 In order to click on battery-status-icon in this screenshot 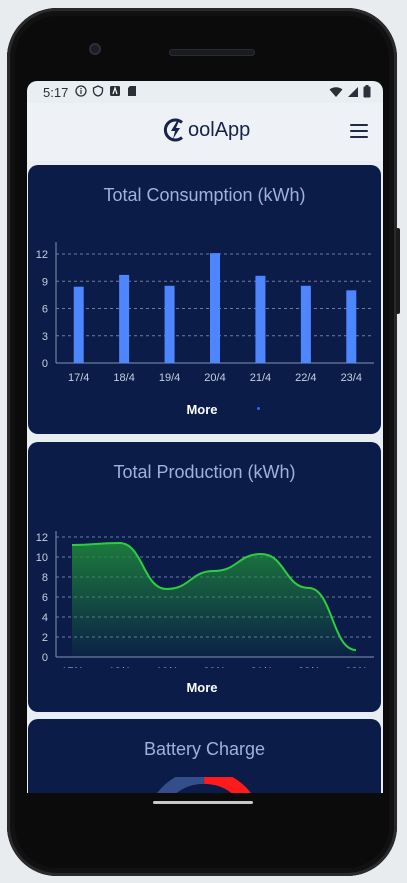, I will do `click(367, 91)`.